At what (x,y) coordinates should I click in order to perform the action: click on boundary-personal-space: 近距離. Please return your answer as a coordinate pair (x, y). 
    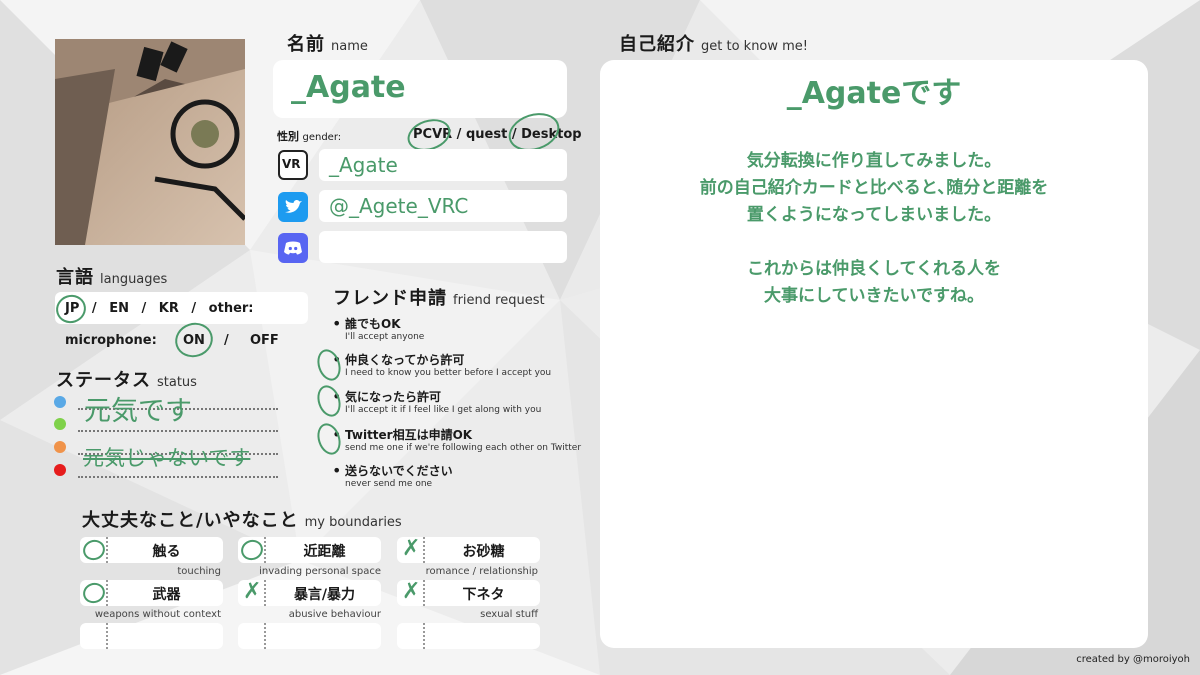
    Looking at the image, I should click on (309, 550).